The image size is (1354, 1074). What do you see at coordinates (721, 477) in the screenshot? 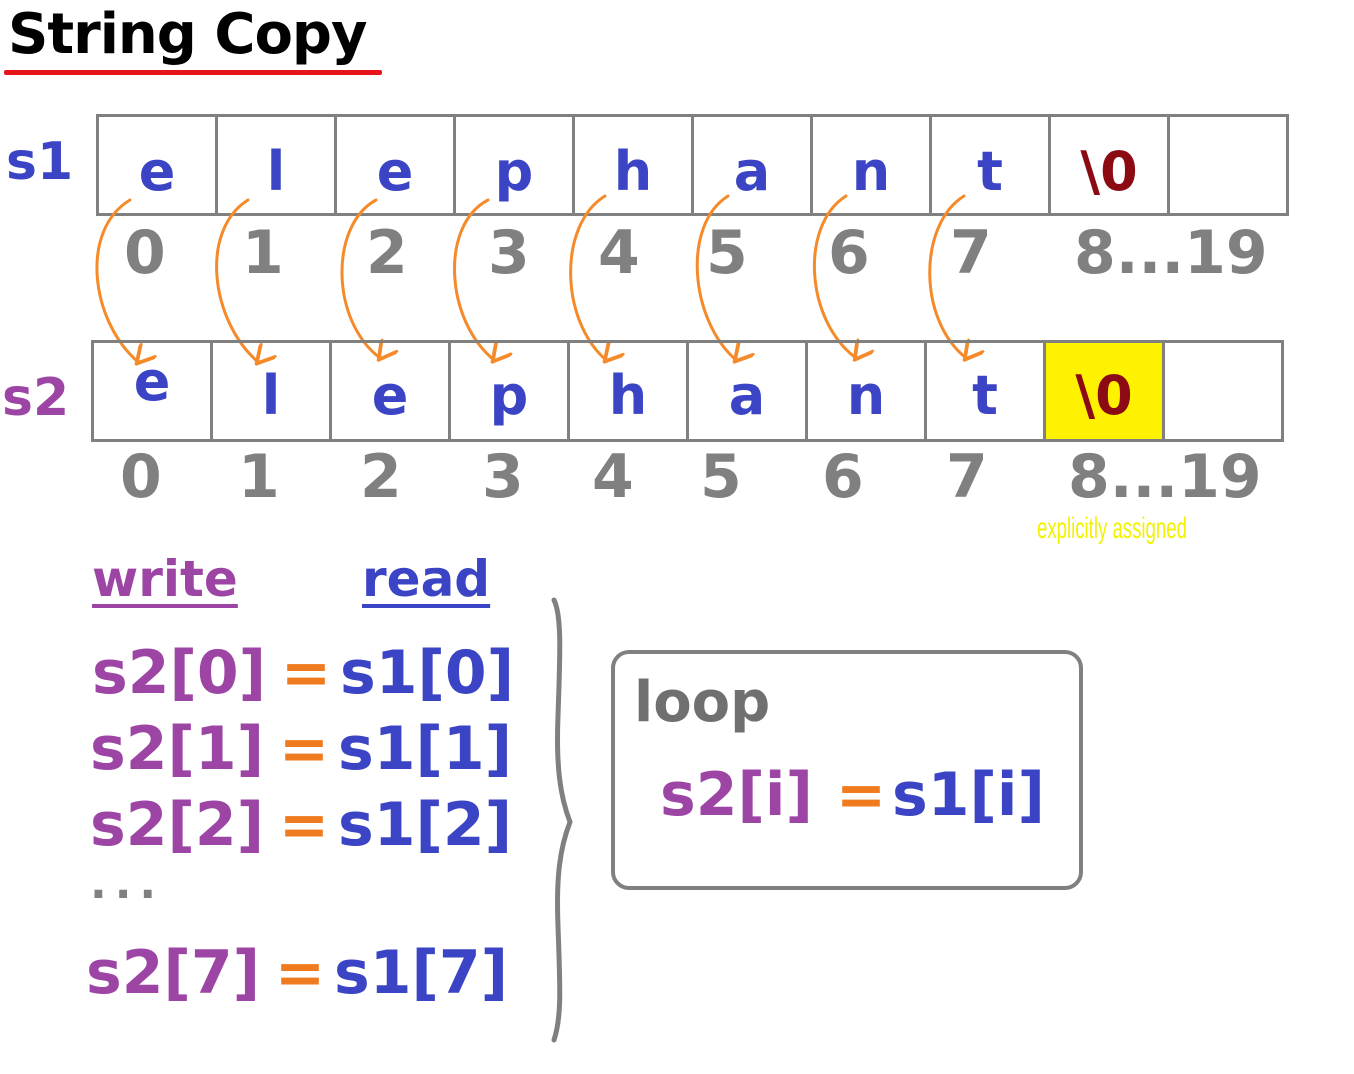
I see `s2-index-5: 5` at bounding box center [721, 477].